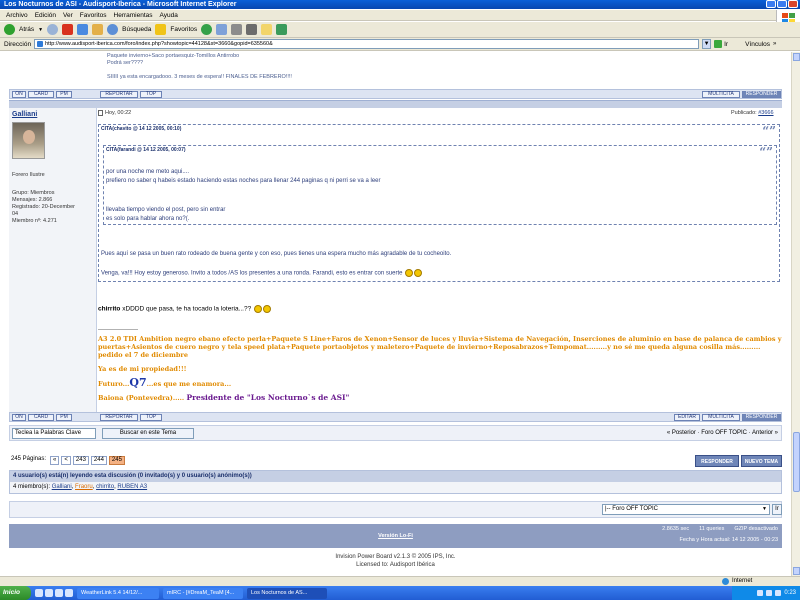  Describe the element at coordinates (62, 487) in the screenshot. I see `member-link: Galliani` at that location.